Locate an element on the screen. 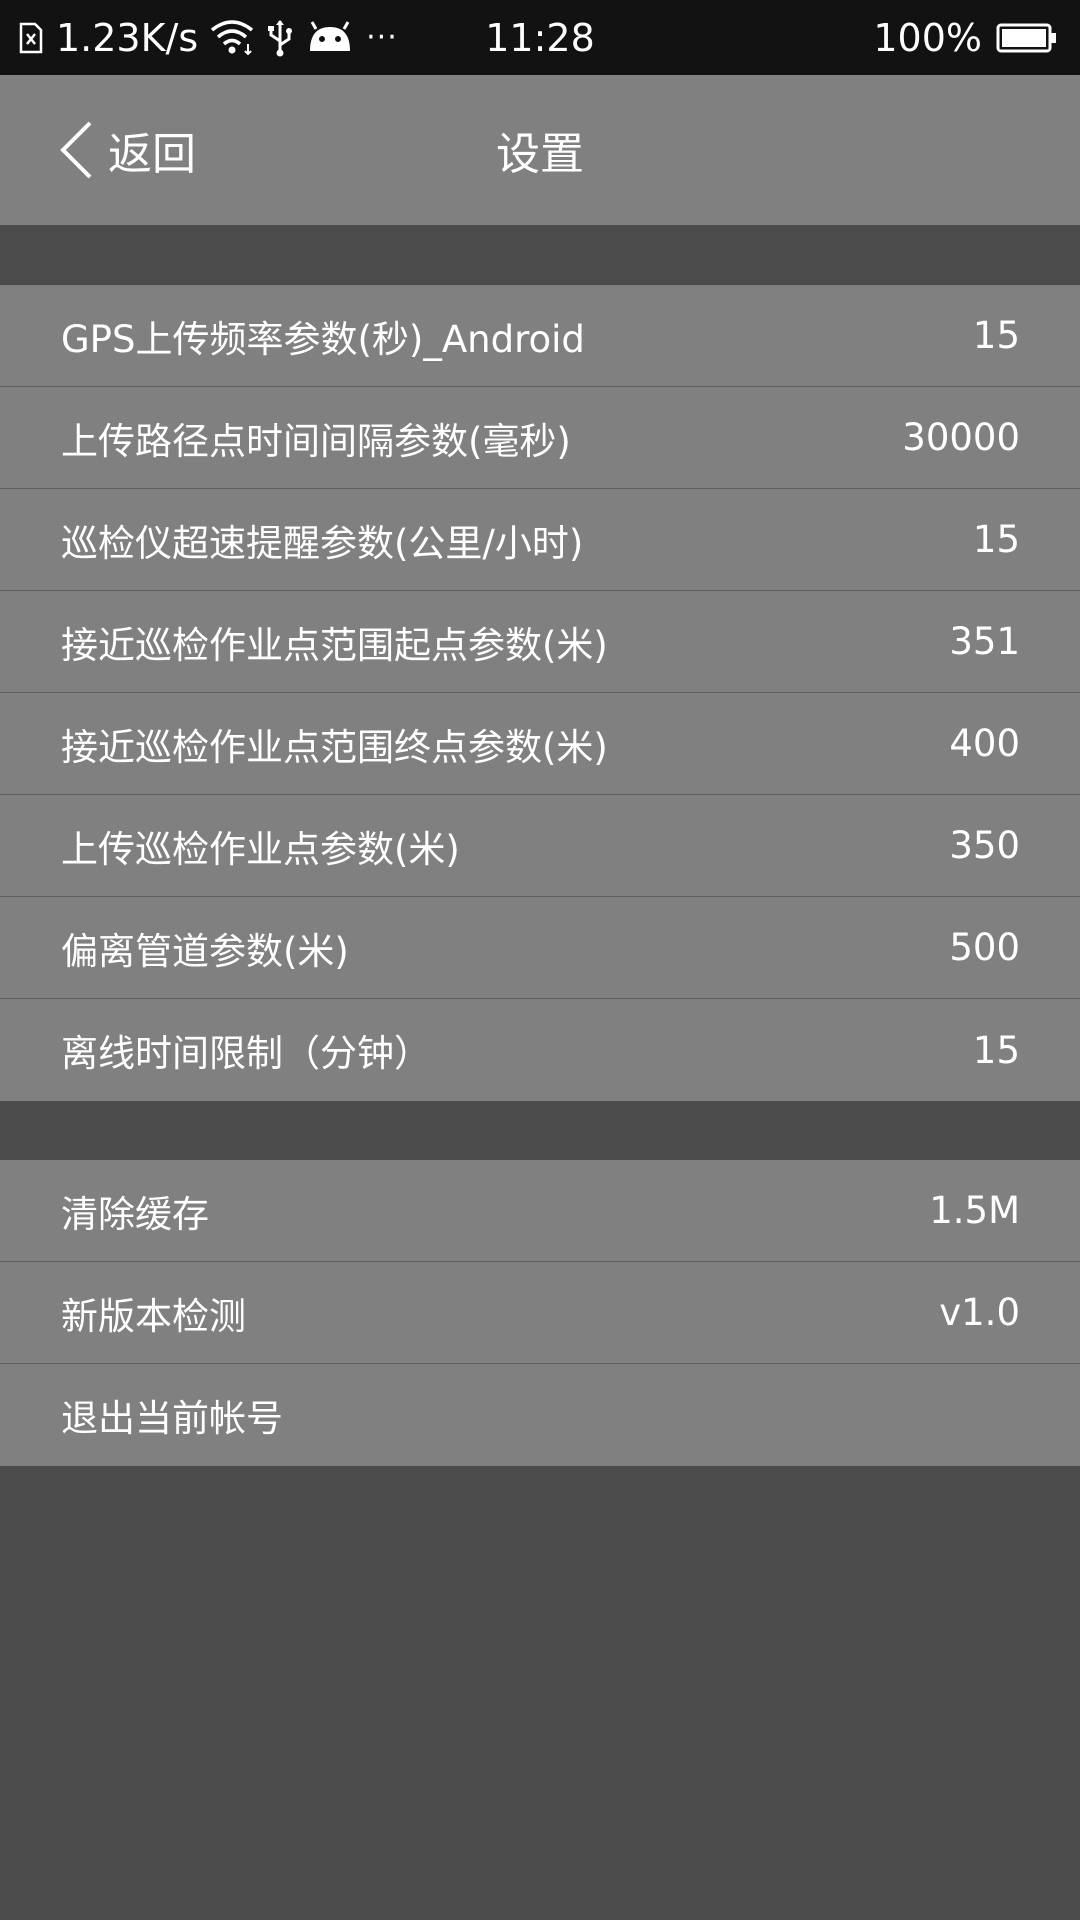 The image size is (1080, 1920). back-button: 返回 is located at coordinates (127, 150).